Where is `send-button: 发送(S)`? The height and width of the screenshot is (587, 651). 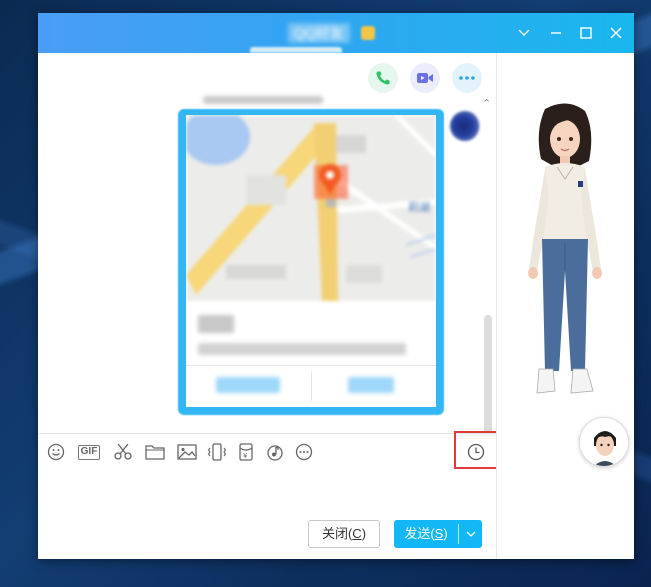 send-button: 发送(S) is located at coordinates (438, 534).